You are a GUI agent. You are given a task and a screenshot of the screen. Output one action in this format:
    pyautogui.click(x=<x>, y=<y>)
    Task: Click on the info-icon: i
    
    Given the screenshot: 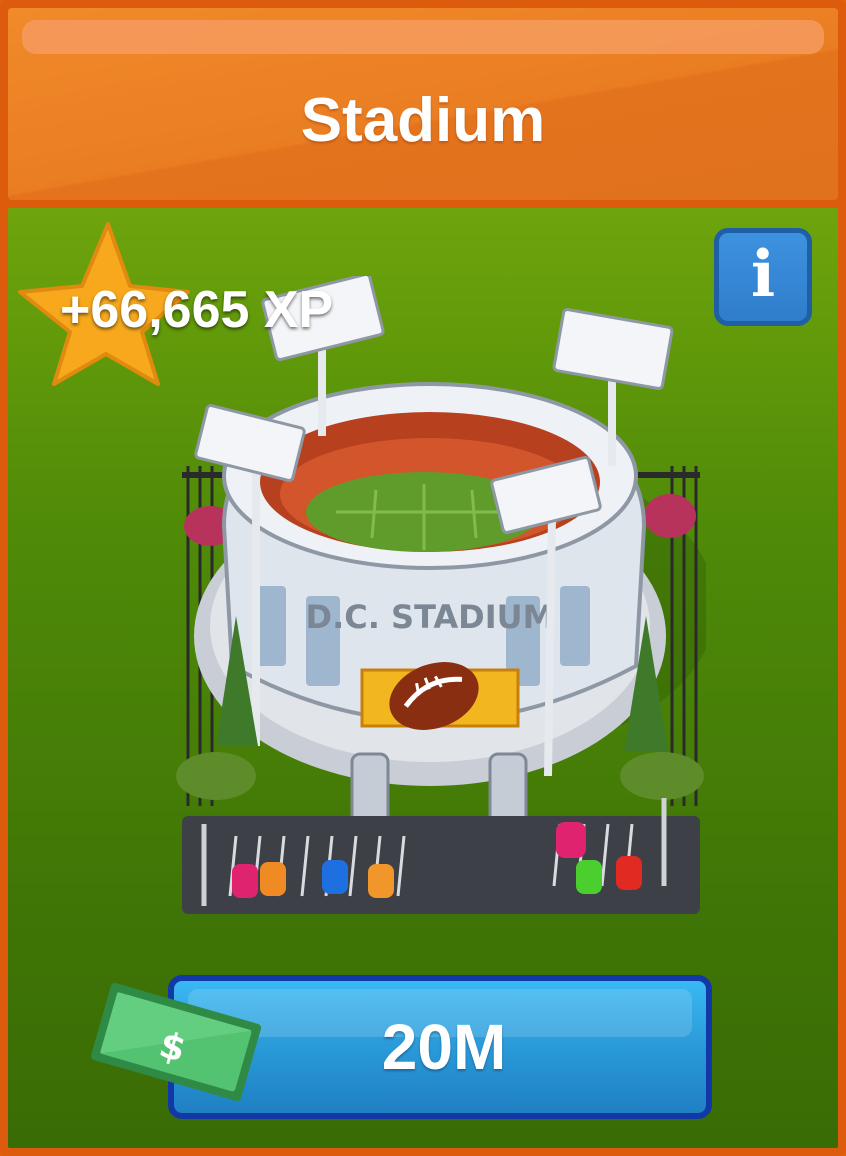 What is the action you would take?
    pyautogui.click(x=763, y=274)
    